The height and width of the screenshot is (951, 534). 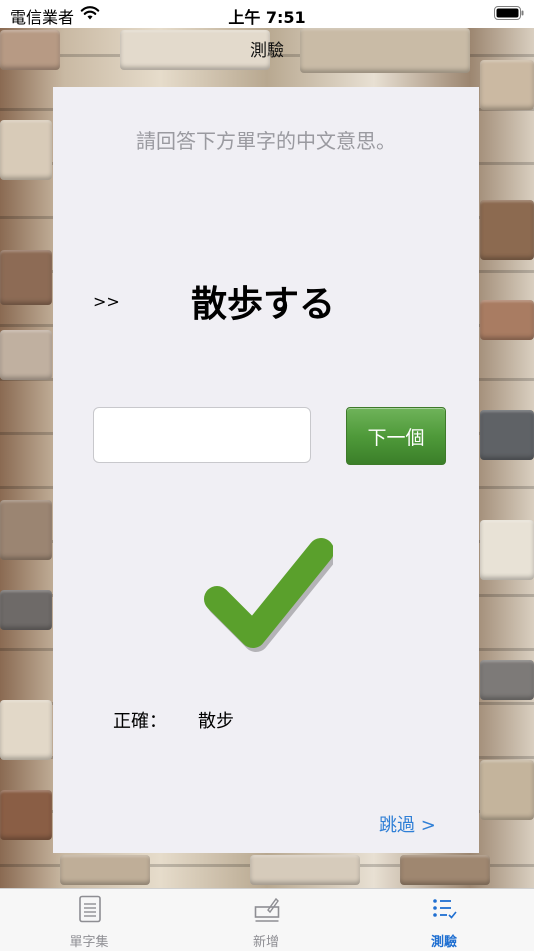 I want to click on correct-label: 正確：, so click(x=140, y=721).